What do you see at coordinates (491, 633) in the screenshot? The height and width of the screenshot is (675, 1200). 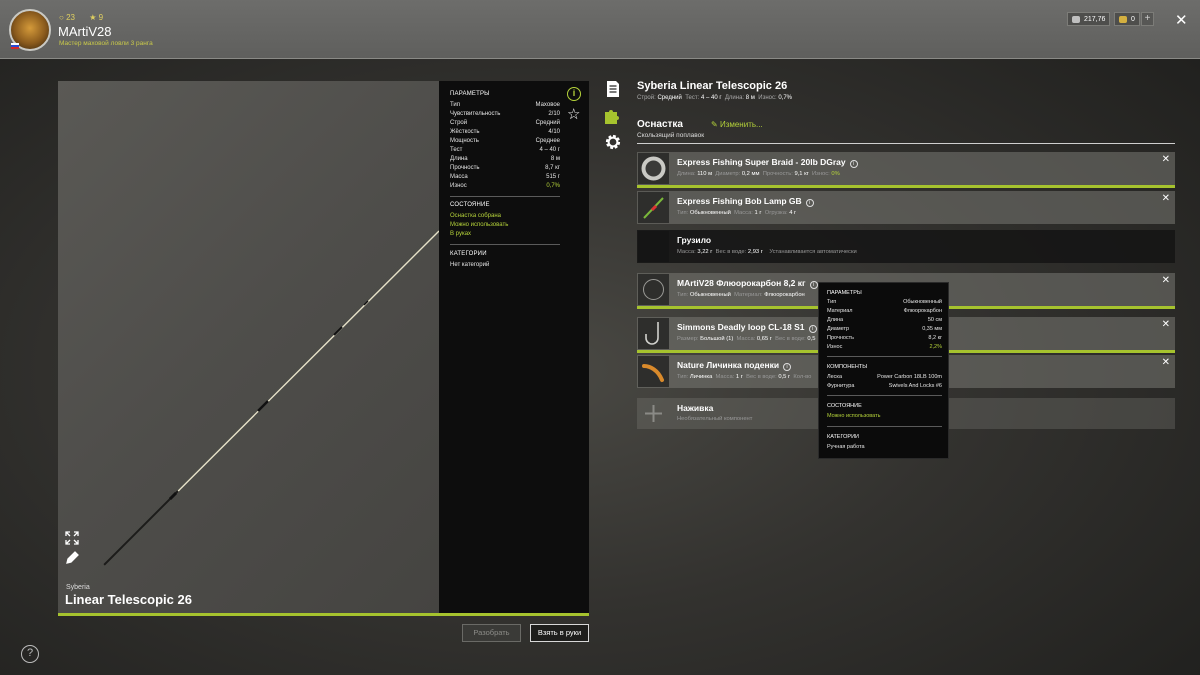 I see `disassemble-button: Разобрать` at bounding box center [491, 633].